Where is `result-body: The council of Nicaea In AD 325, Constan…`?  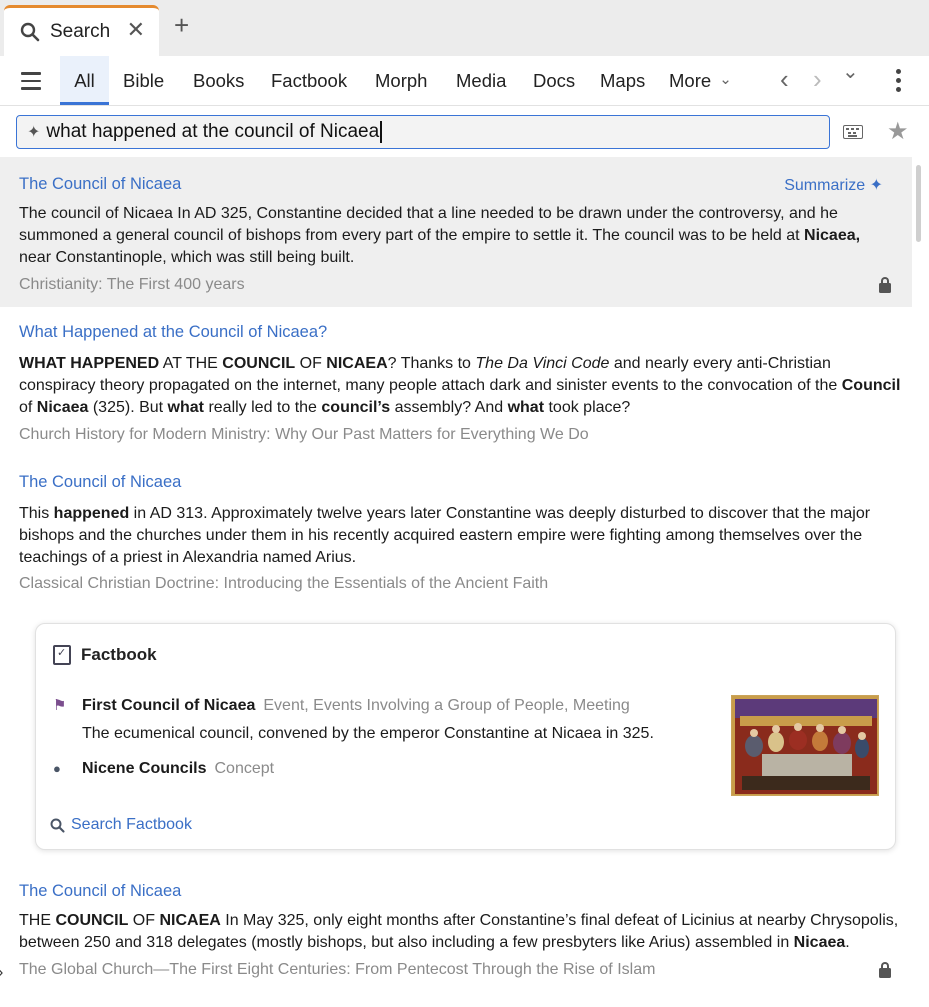
result-body: The council of Nicaea In AD 325, Constan… is located at coordinates (456, 236).